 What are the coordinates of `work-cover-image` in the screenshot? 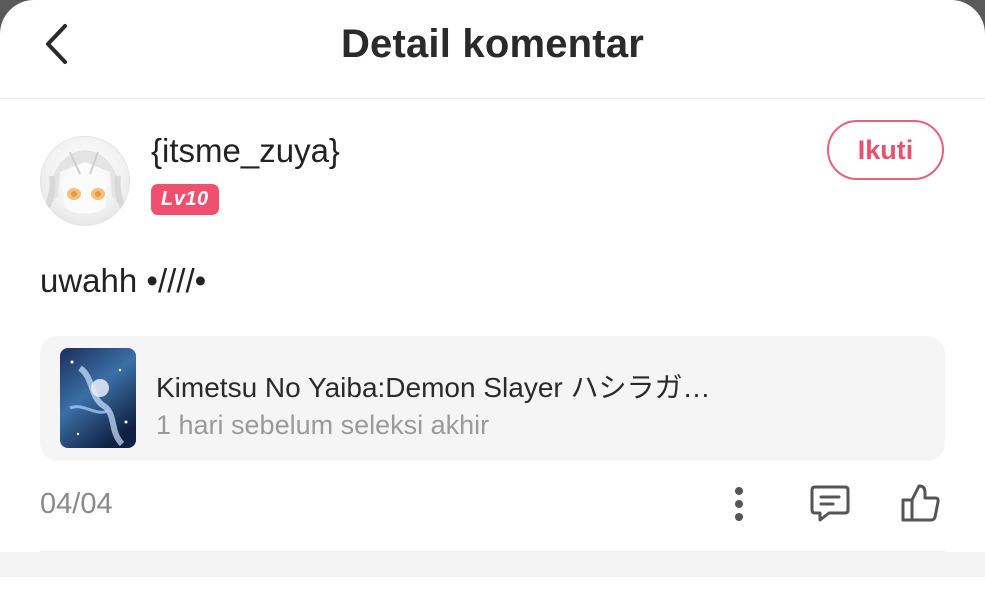 It's located at (98, 398).